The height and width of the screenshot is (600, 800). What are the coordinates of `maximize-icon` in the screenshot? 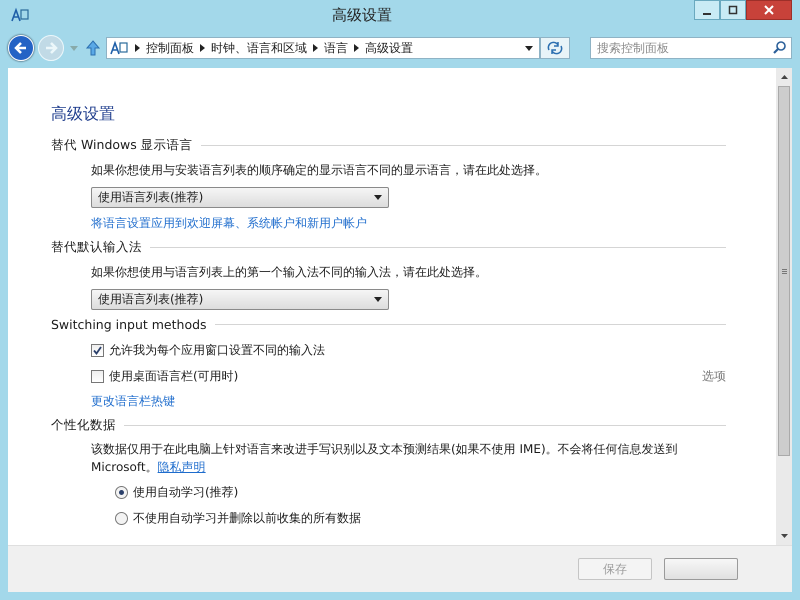 It's located at (733, 10).